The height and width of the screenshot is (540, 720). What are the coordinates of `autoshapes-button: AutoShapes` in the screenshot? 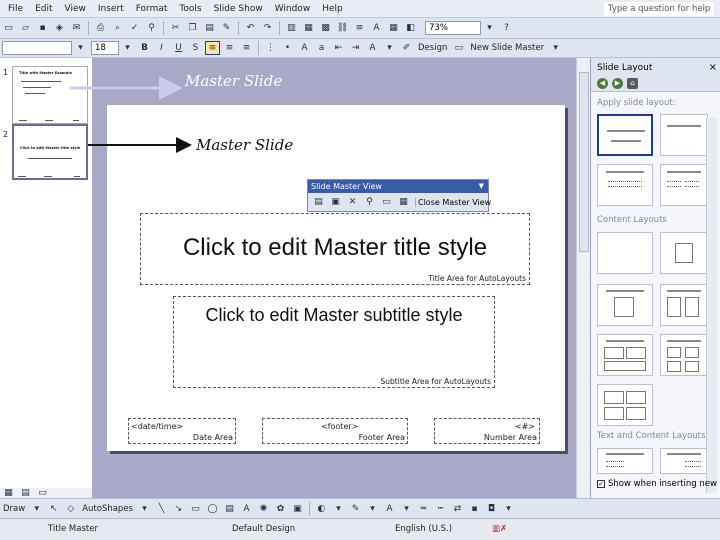 It's located at (107, 509).